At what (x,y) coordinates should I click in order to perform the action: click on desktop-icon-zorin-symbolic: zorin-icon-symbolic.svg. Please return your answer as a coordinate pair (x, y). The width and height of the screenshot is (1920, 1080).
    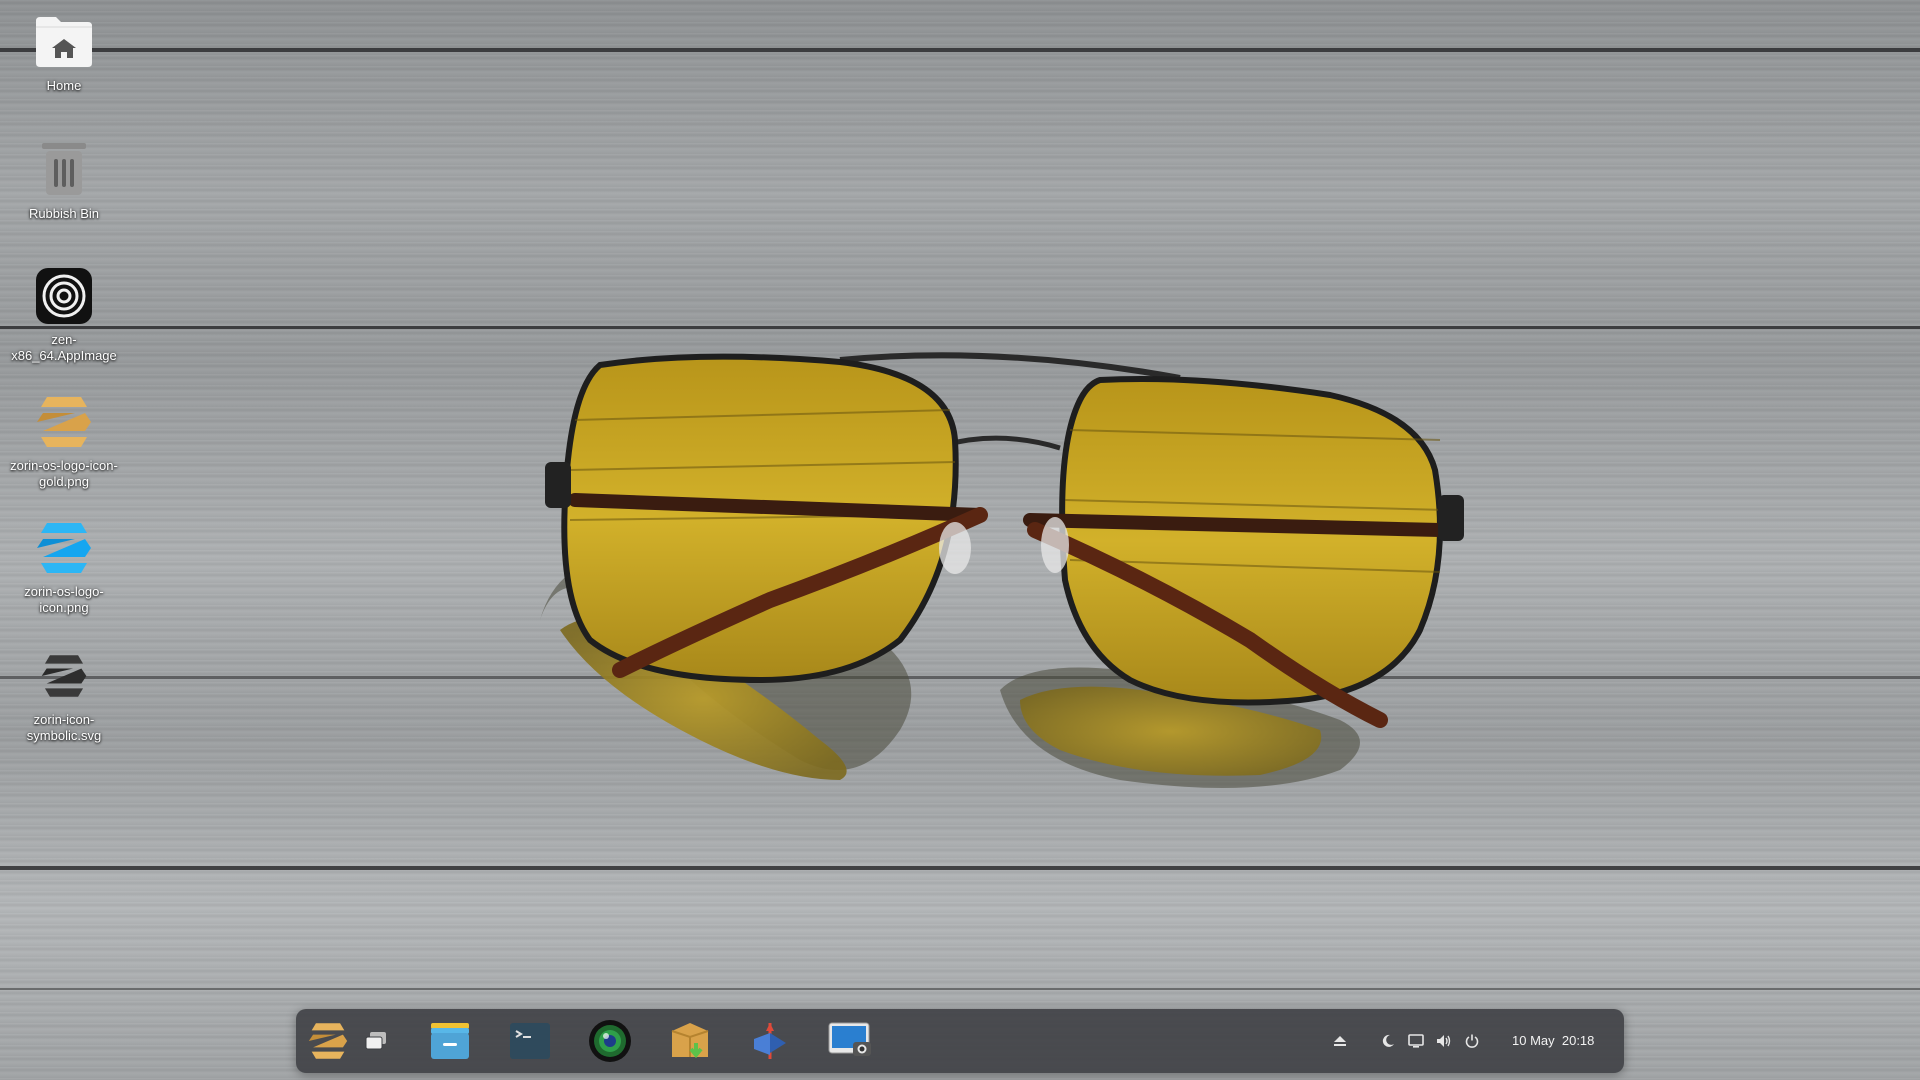
    Looking at the image, I should click on (64, 694).